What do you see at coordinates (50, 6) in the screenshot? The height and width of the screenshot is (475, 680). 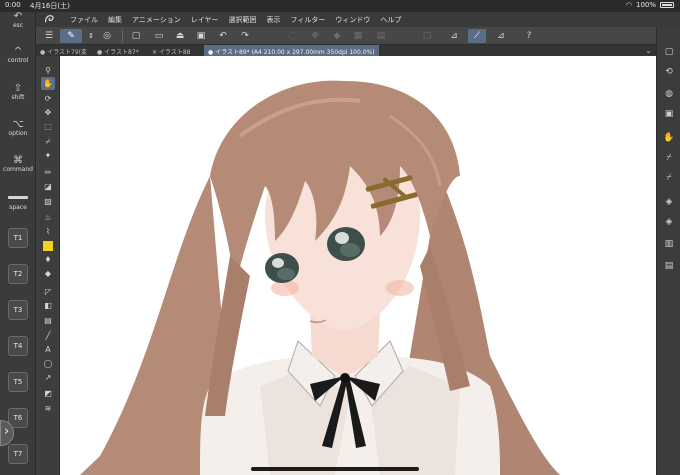 I see `status-date: 4月16日(土)` at bounding box center [50, 6].